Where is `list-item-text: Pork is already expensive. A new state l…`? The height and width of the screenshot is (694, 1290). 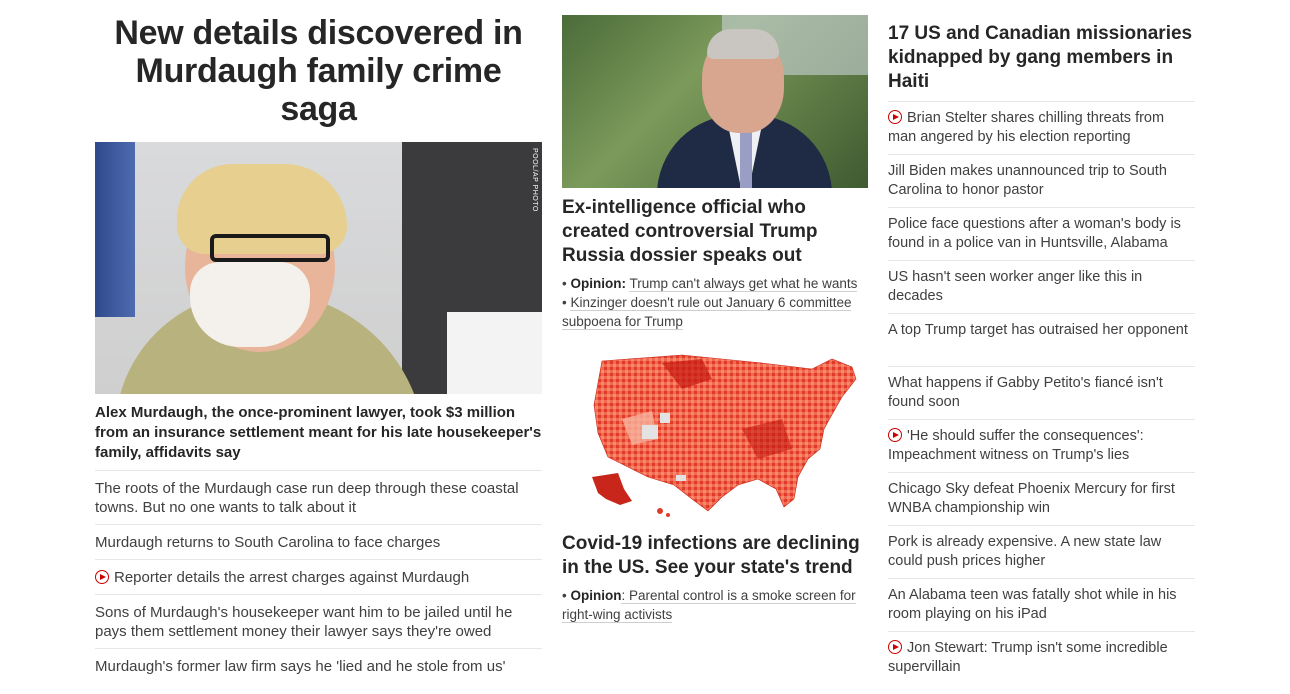 list-item-text: Pork is already expensive. A new state l… is located at coordinates (1025, 551).